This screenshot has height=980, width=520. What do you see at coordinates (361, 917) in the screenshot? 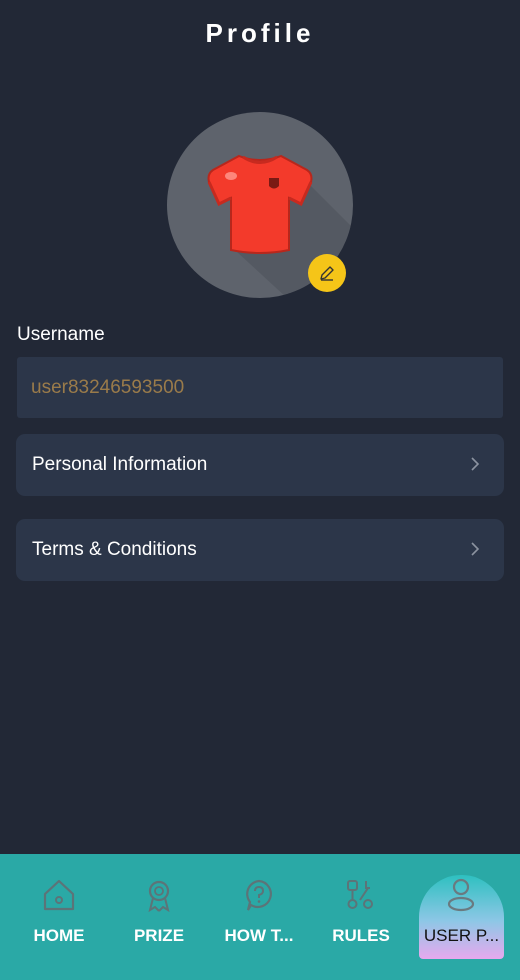
I see `nav-rules: RULES` at bounding box center [361, 917].